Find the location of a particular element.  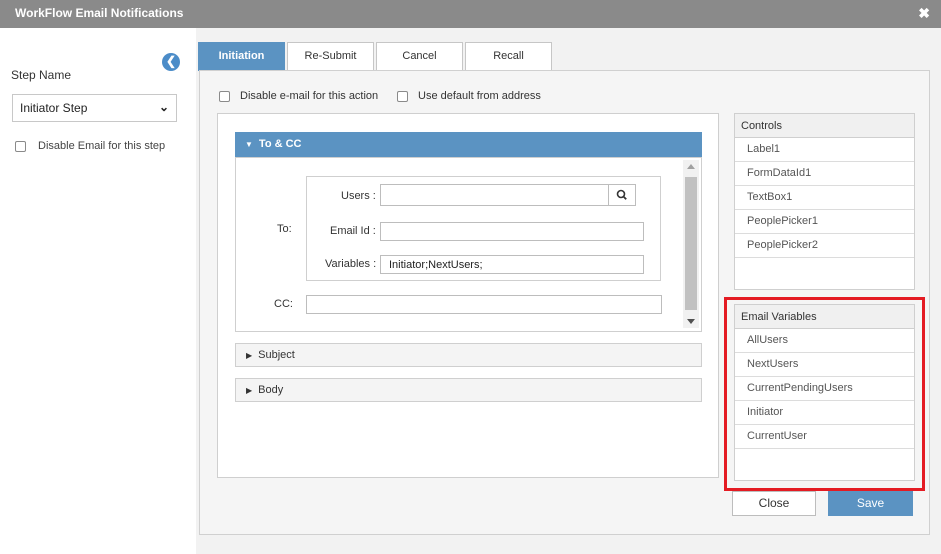

control-item: PeoplePicker1 is located at coordinates (824, 222).